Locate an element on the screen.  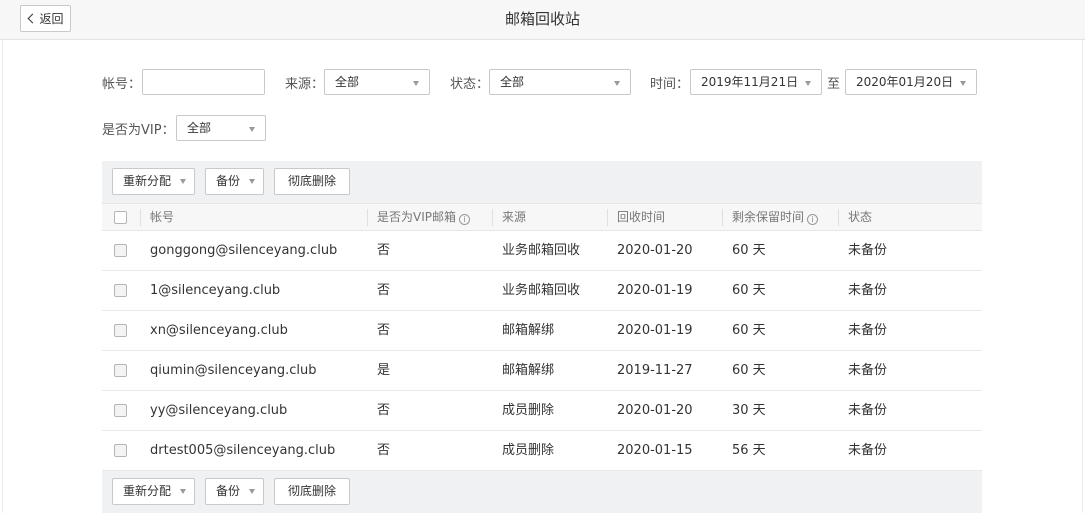
column-header-source: 来源 is located at coordinates (514, 217).